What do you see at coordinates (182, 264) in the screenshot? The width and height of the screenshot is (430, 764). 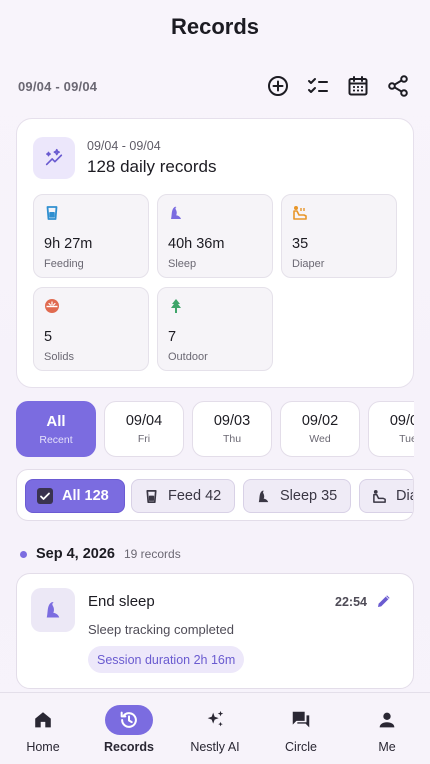 I see `stat-label: Sleep` at bounding box center [182, 264].